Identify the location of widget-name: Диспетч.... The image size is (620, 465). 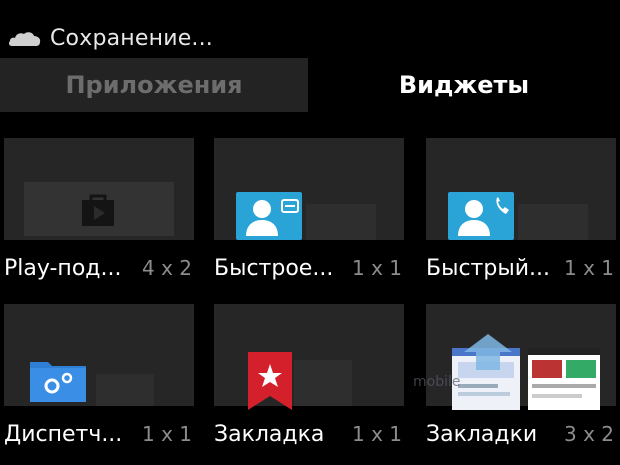
(63, 434).